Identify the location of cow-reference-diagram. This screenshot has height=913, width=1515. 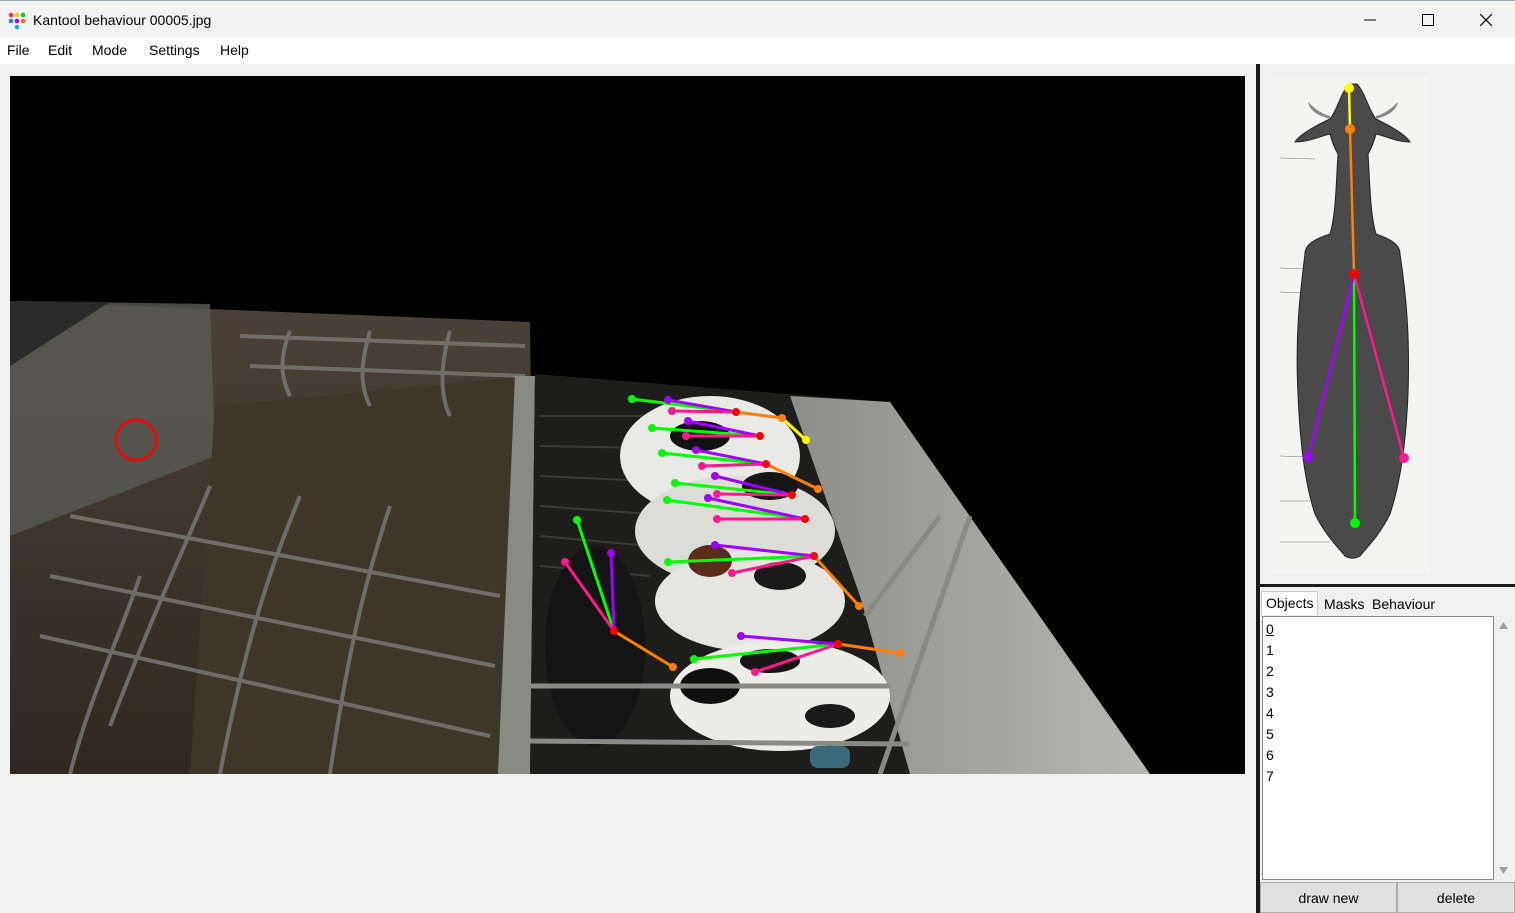
(1351, 325).